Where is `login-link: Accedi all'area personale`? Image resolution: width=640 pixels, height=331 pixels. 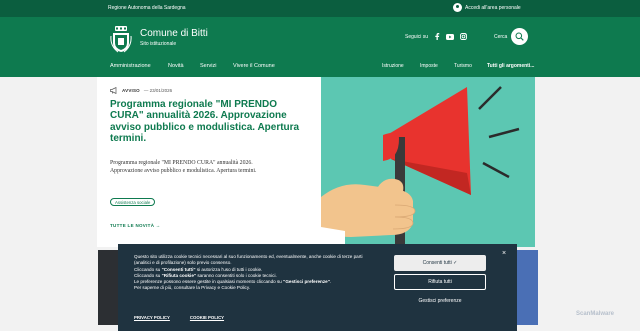 login-link: Accedi all'area personale is located at coordinates (487, 7).